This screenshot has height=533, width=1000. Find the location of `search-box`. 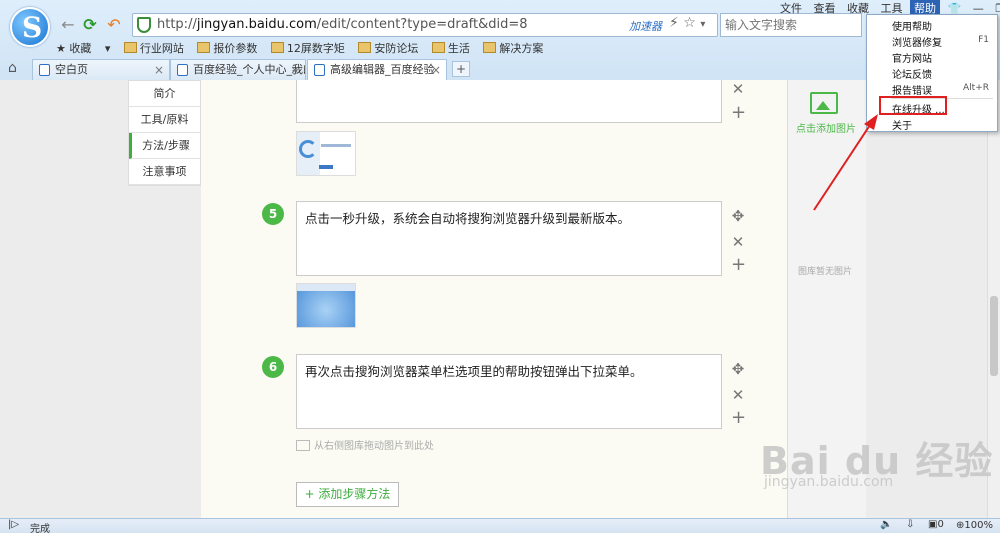

search-box is located at coordinates (791, 25).